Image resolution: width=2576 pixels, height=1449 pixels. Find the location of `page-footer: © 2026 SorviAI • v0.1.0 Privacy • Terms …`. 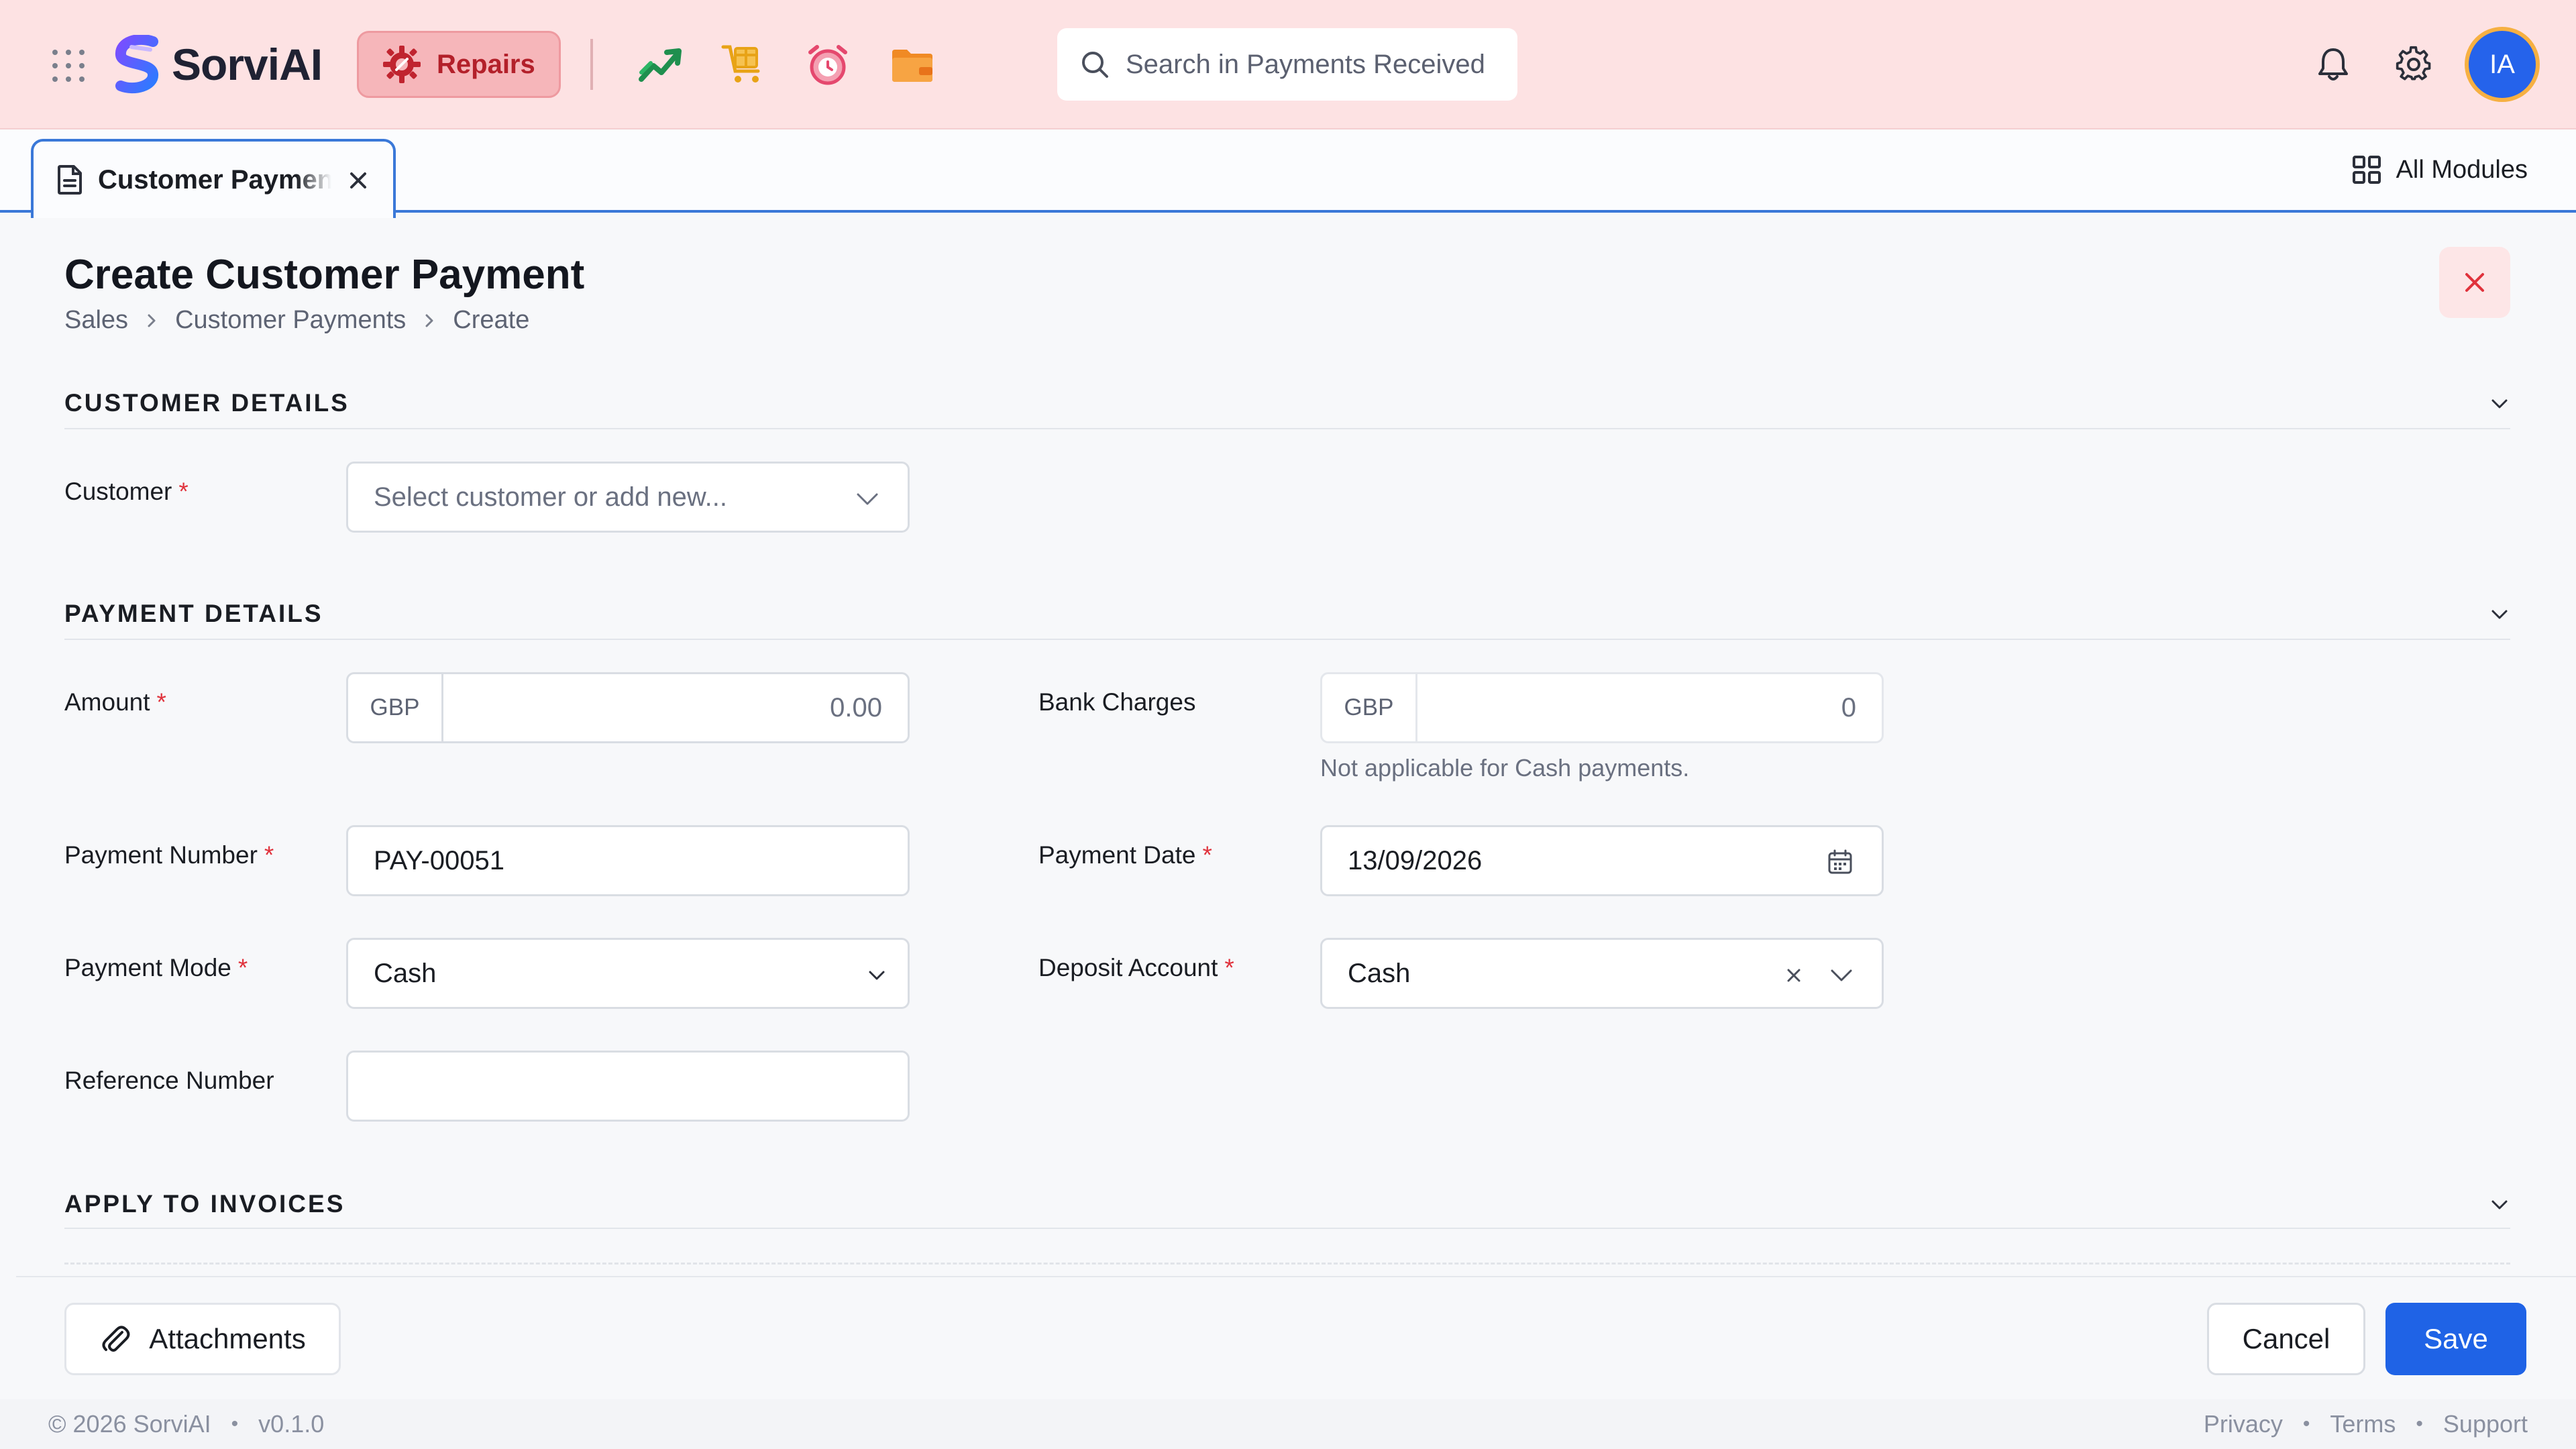

page-footer: © 2026 SorviAI • v0.1.0 Privacy • Terms … is located at coordinates (1288, 1424).